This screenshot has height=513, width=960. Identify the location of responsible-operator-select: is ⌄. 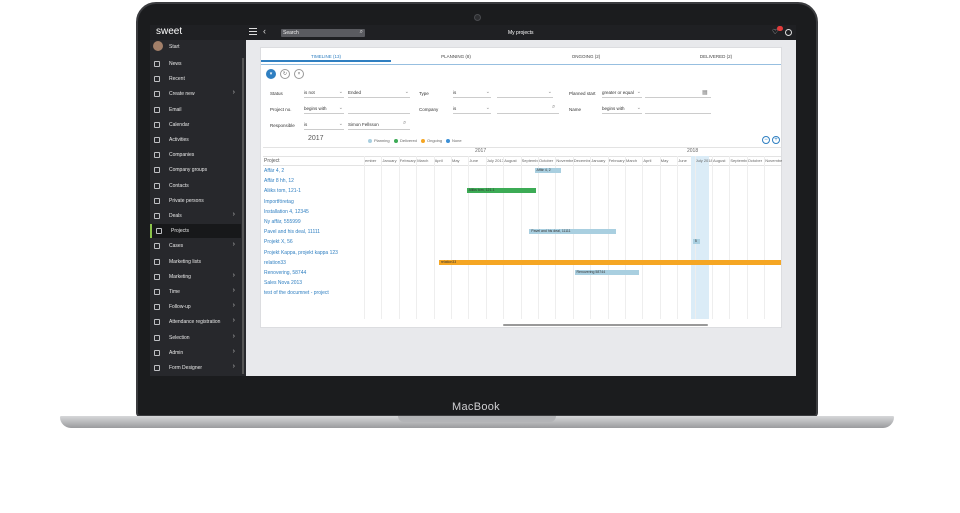
(324, 125).